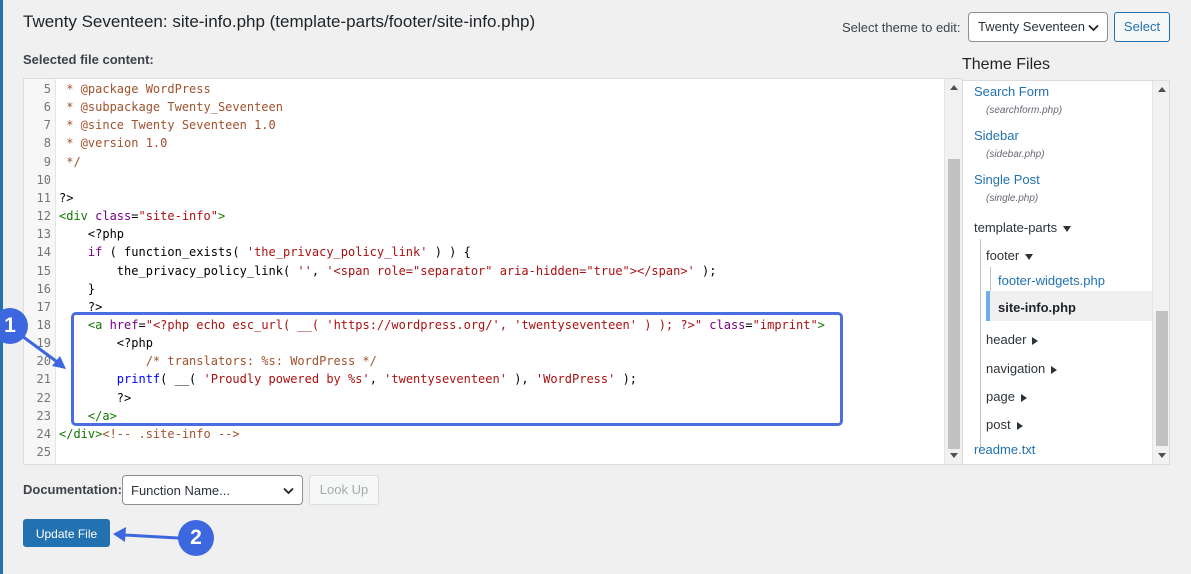 The image size is (1191, 574). I want to click on folder-post-label: post, so click(998, 424).